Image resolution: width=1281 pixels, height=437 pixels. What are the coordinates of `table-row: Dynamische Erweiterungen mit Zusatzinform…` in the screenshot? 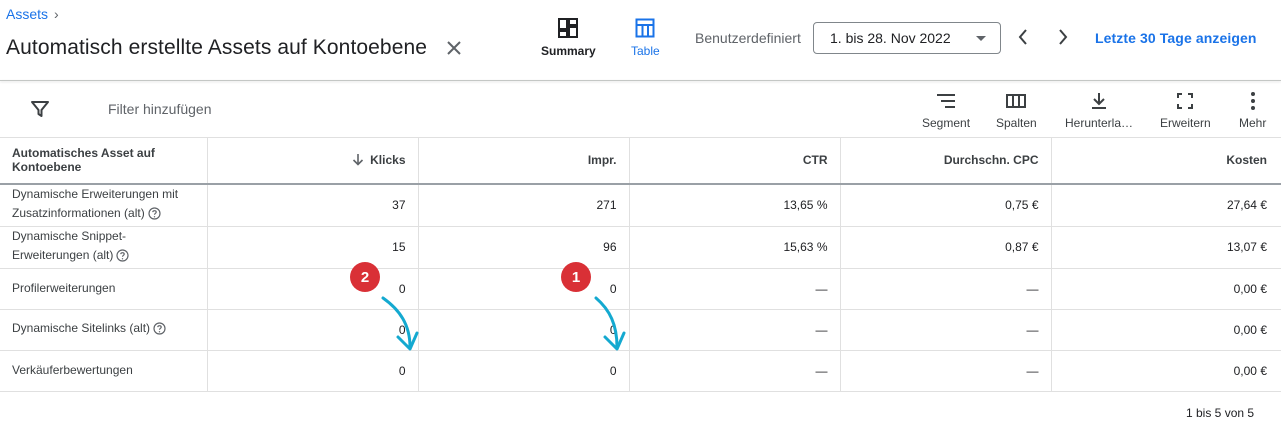 It's located at (640, 205).